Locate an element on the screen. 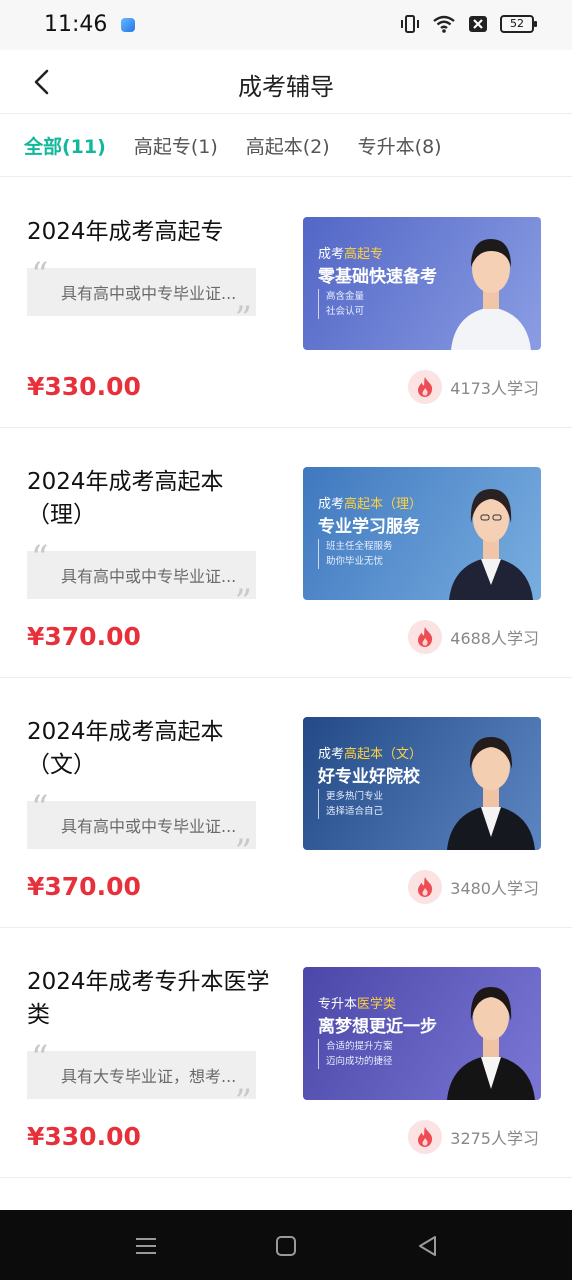 The image size is (572, 1280). banner-tagline: 成考高起专 is located at coordinates (351, 254).